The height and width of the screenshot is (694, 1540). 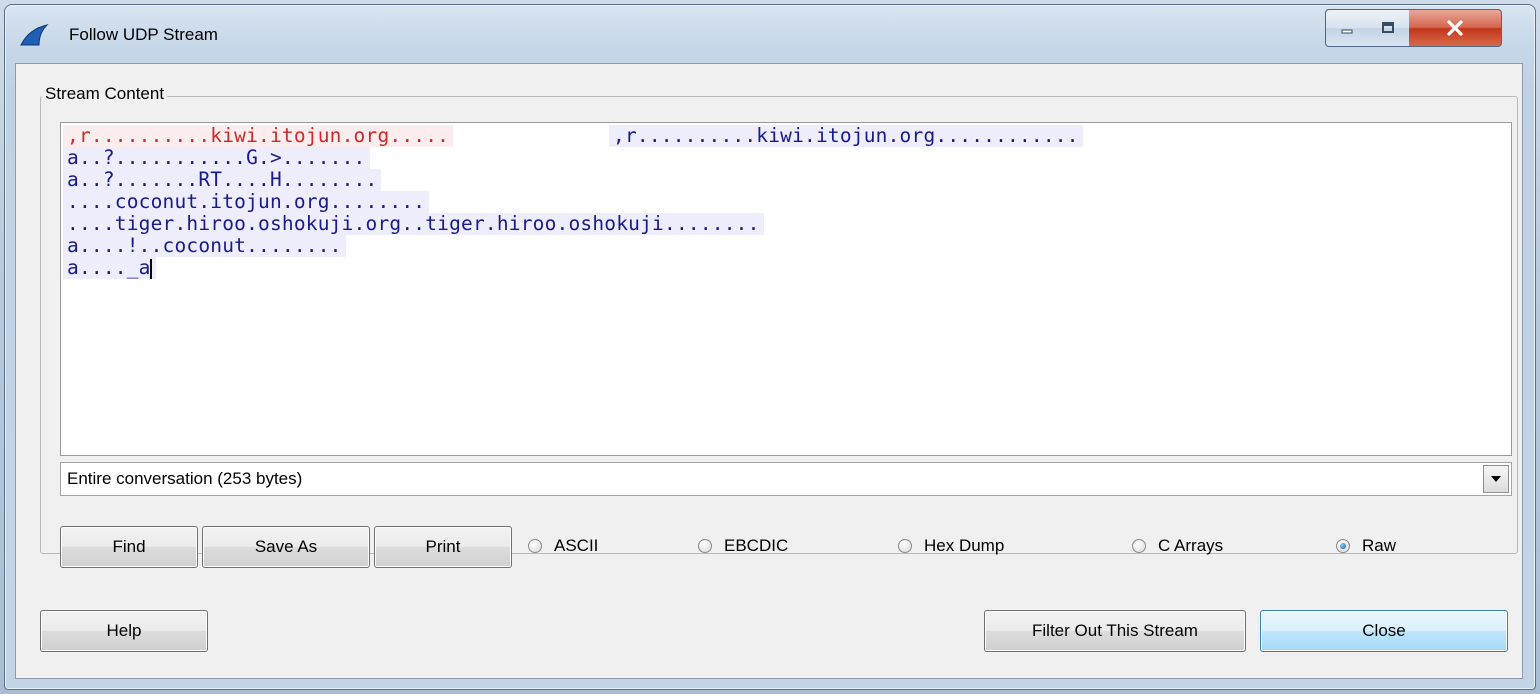 What do you see at coordinates (1347, 28) in the screenshot?
I see `minimize-button` at bounding box center [1347, 28].